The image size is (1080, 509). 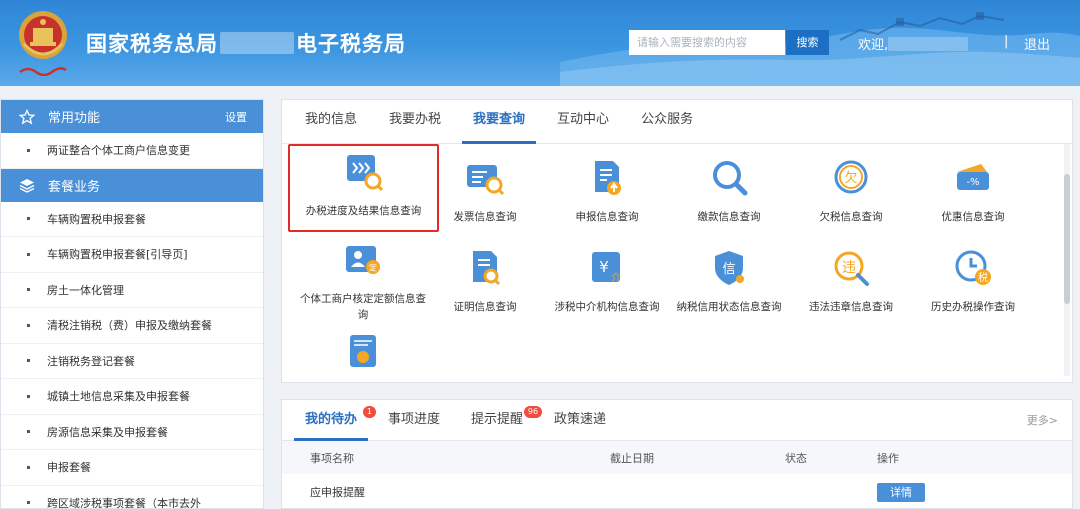 What do you see at coordinates (973, 267) in the screenshot?
I see `history-clock-icon: 税` at bounding box center [973, 267].